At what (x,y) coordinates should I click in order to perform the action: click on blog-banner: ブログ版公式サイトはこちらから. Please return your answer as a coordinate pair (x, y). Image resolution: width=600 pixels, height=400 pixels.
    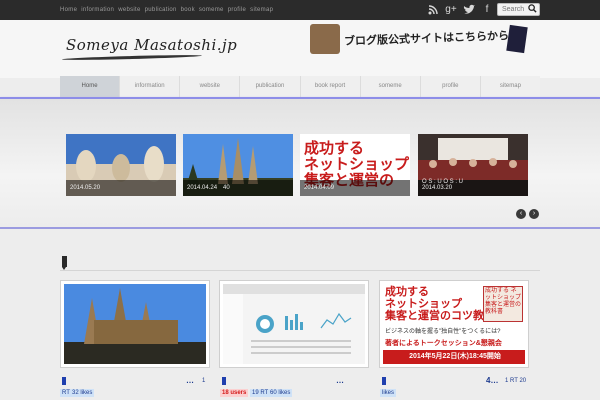
    Looking at the image, I should click on (420, 39).